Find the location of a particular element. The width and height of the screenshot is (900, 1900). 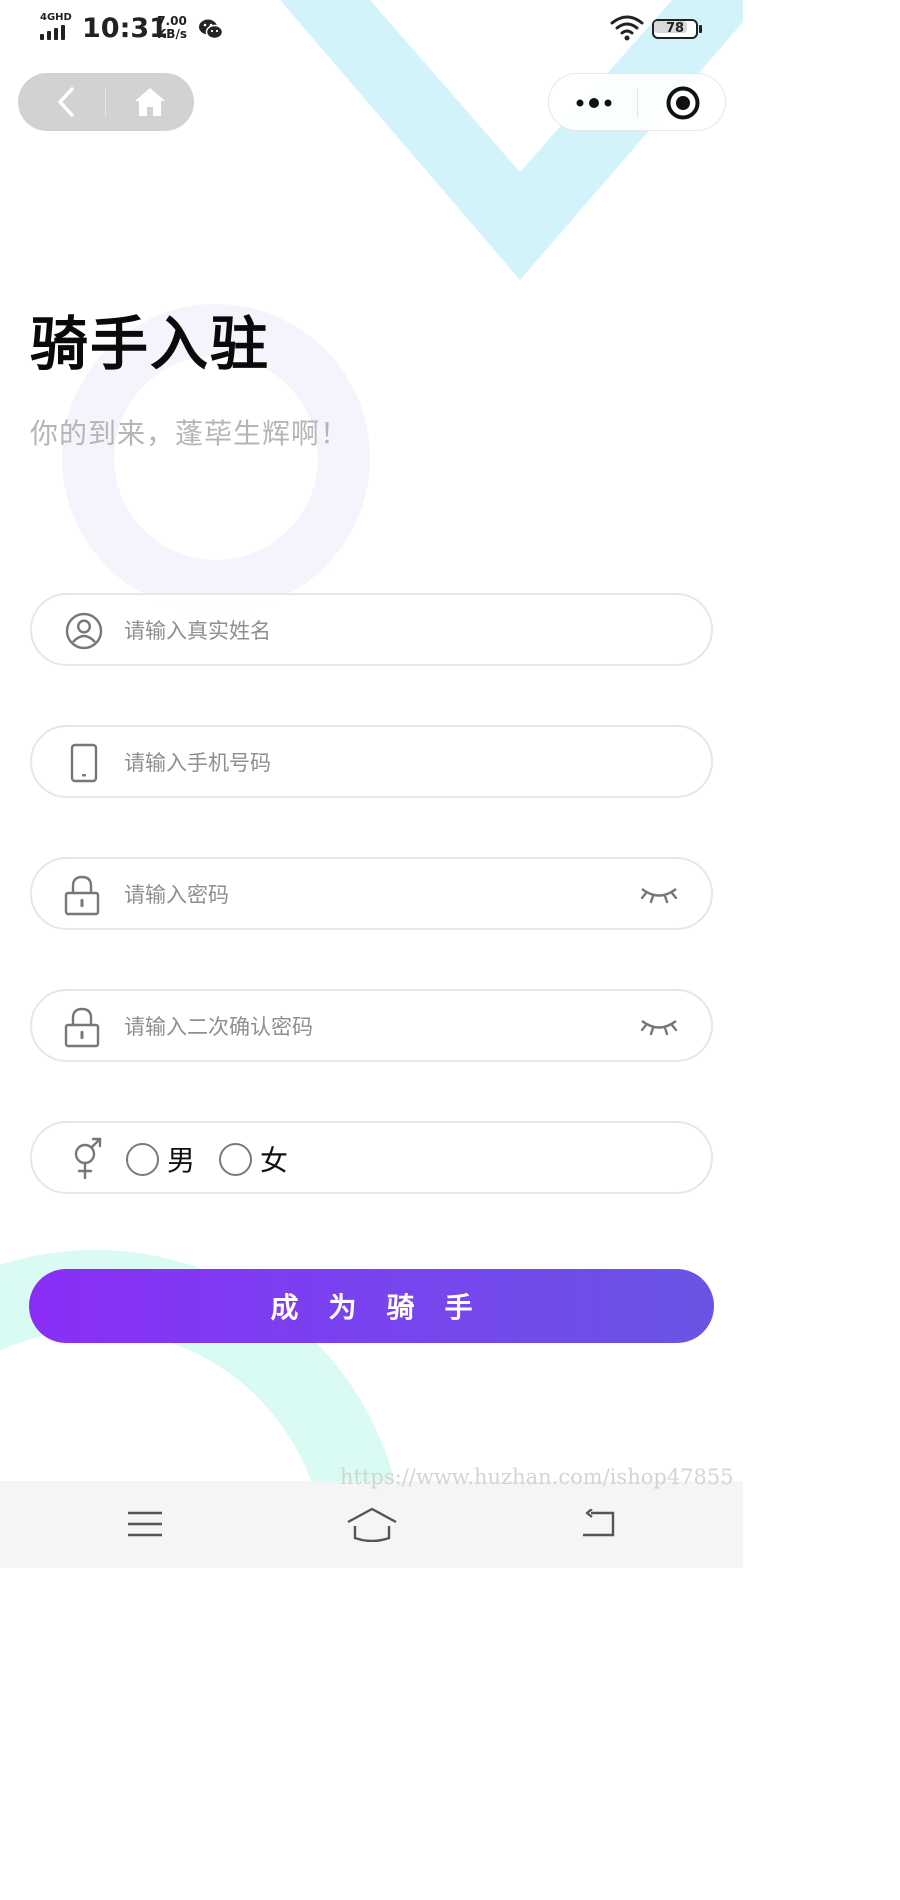

system-menu-button is located at coordinates (145, 1524).